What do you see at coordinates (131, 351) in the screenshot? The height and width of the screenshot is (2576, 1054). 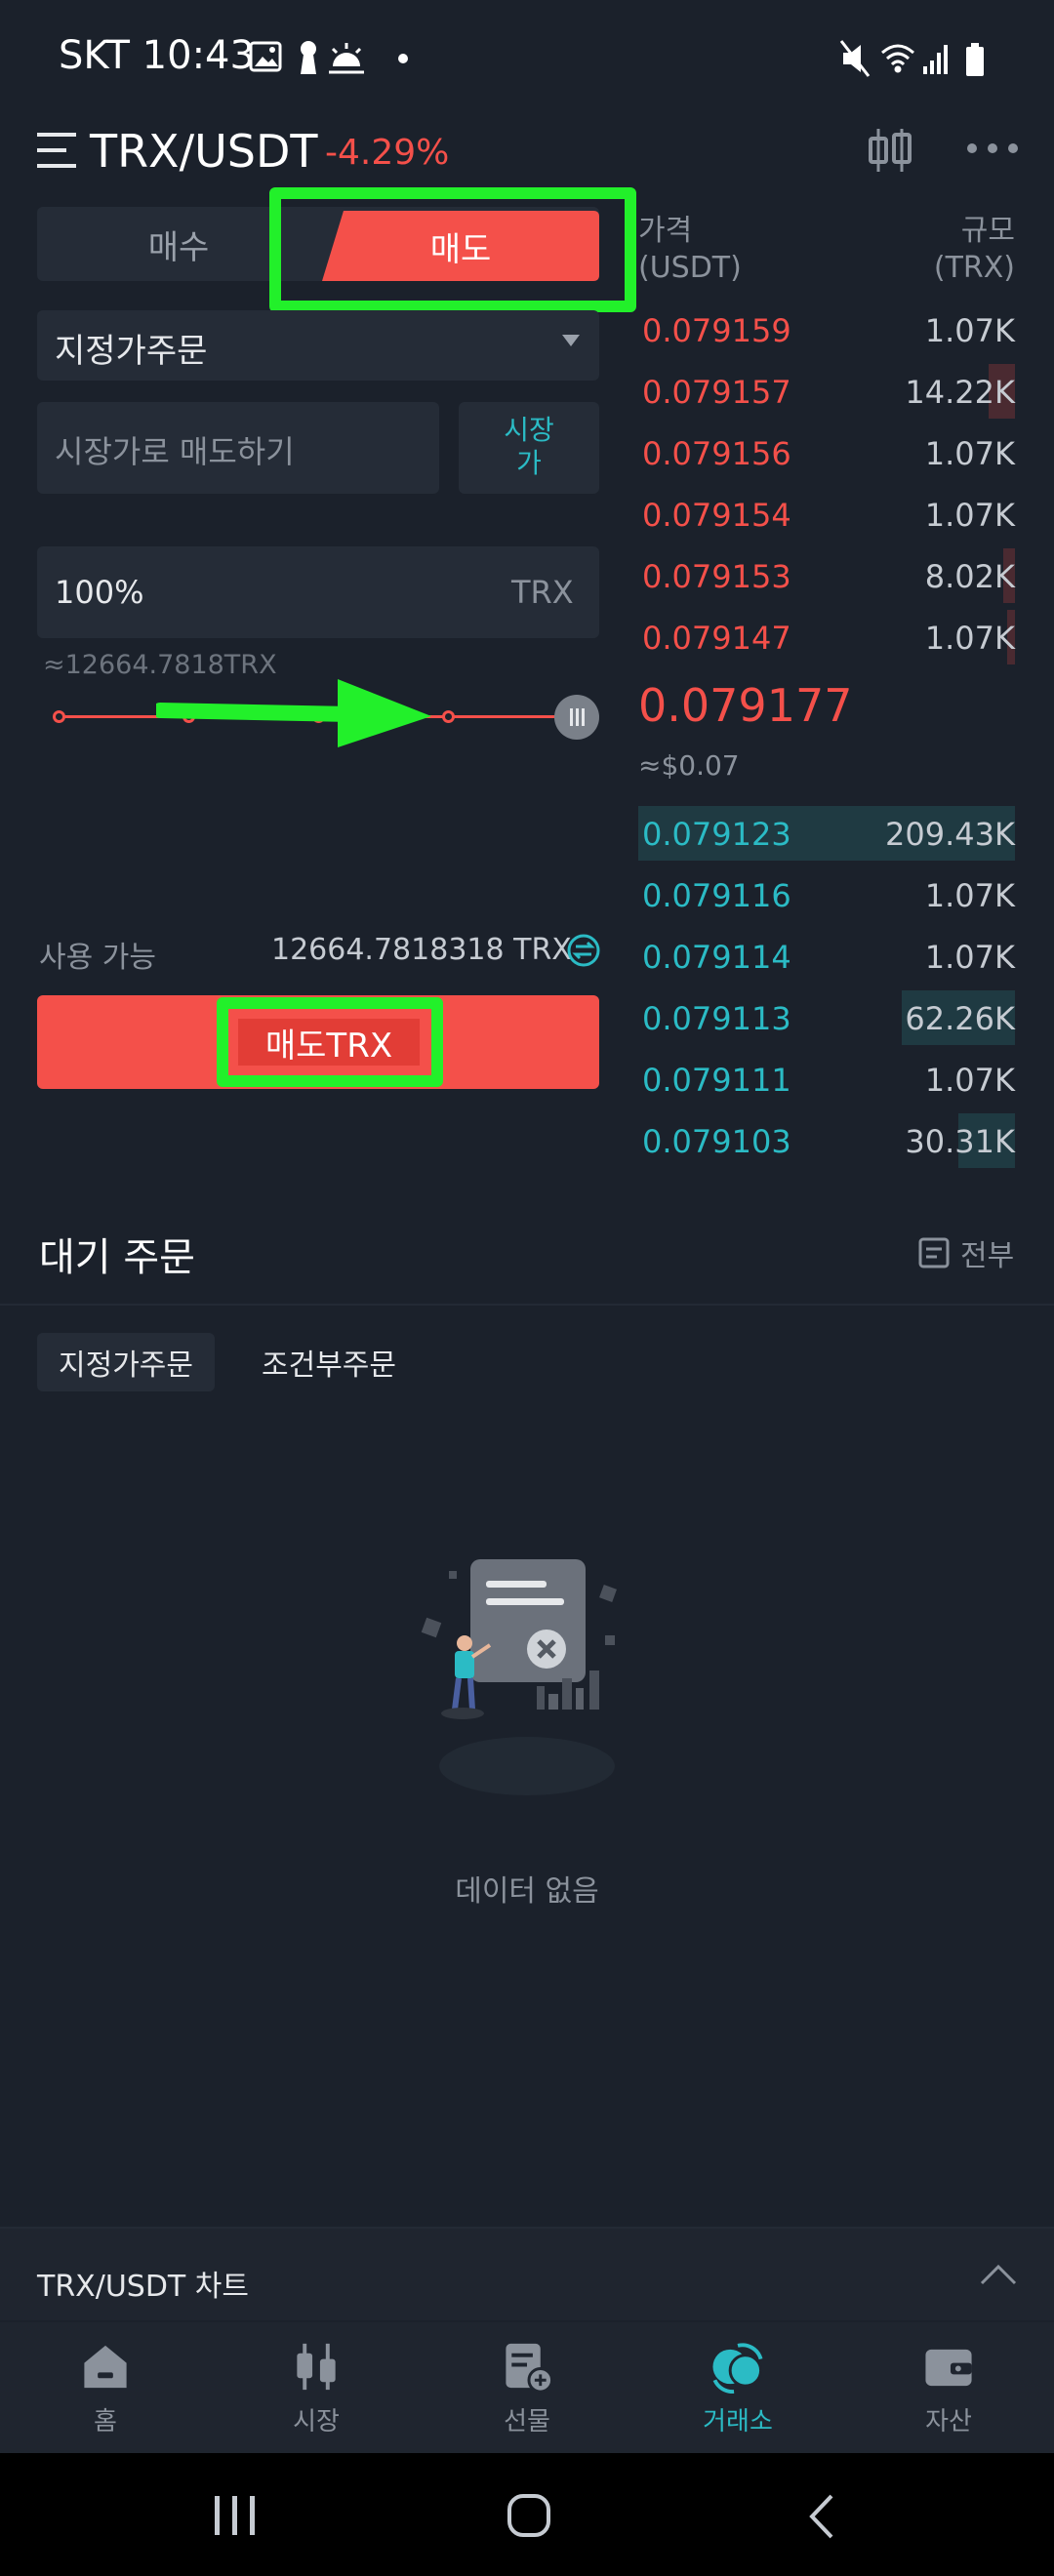 I see `order-type-label: 지정가주문` at bounding box center [131, 351].